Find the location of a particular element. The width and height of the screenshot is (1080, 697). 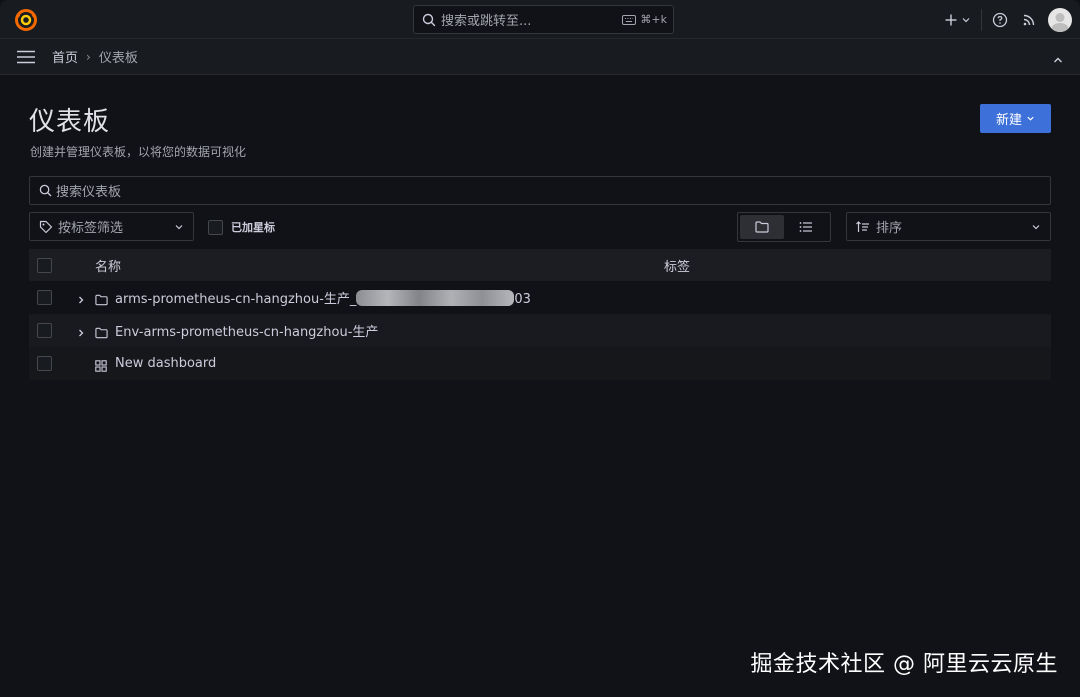

sort-select: 排序 is located at coordinates (948, 226).